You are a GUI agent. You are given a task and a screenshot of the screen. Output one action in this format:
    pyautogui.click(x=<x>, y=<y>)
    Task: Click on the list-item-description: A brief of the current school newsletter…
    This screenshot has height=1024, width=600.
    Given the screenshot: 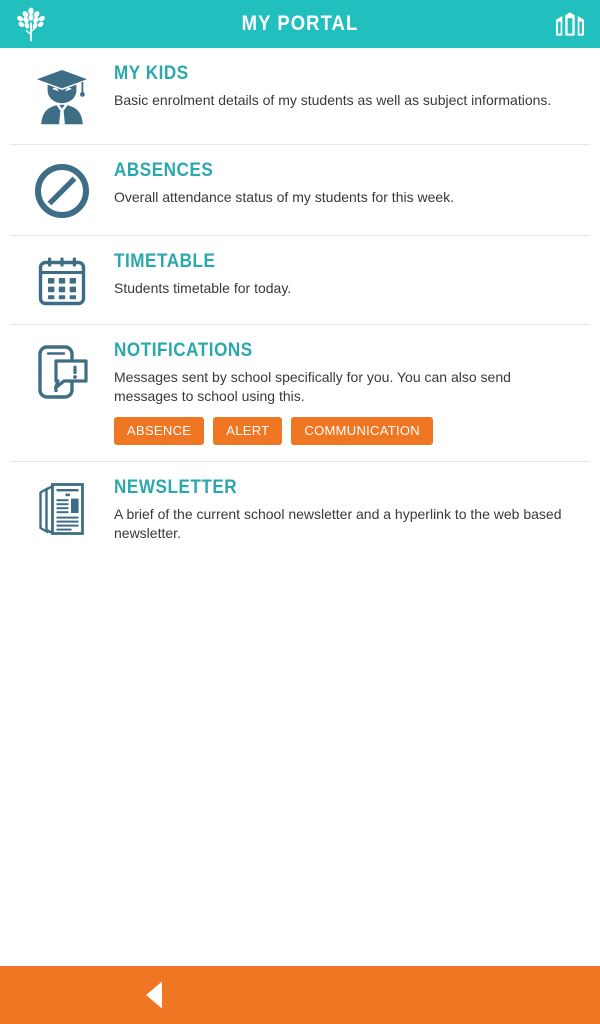 What is the action you would take?
    pyautogui.click(x=338, y=523)
    